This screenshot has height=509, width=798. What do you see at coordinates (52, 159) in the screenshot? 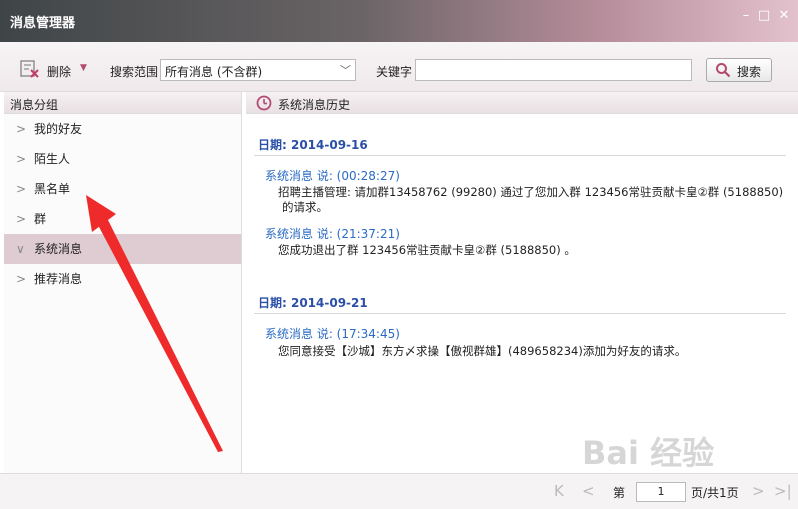
I see `sidebar-item-label: 陌生人` at bounding box center [52, 159].